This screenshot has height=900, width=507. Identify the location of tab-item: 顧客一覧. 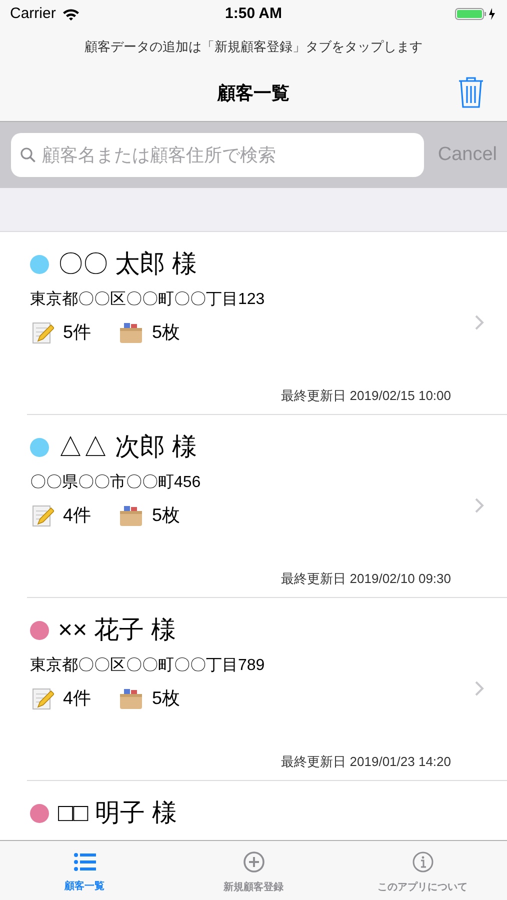
(84, 870).